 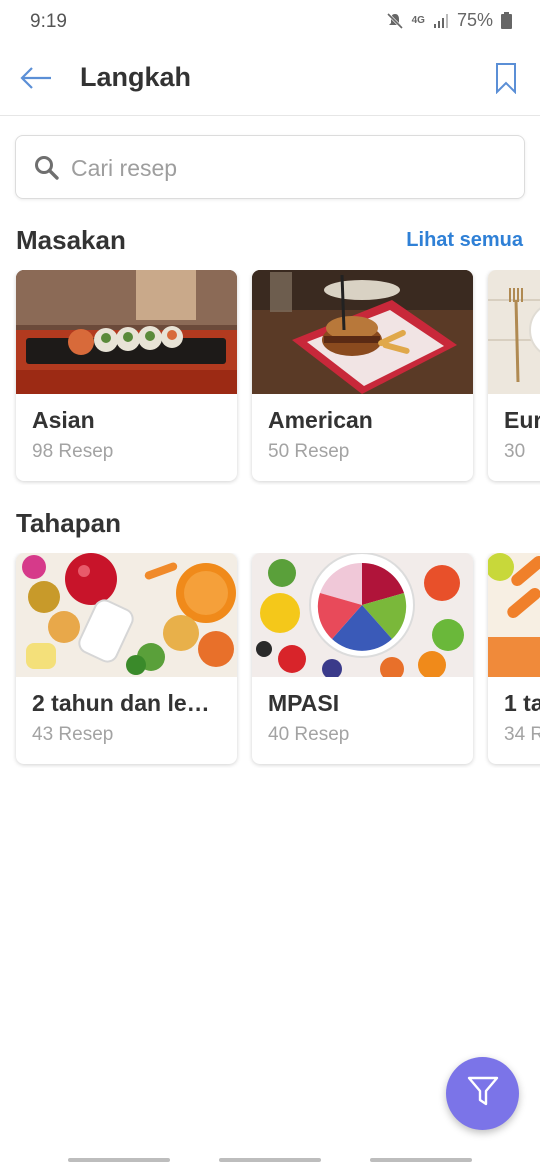 I want to click on stage-card-1-tahun: 1 ta 34 R, so click(x=514, y=658).